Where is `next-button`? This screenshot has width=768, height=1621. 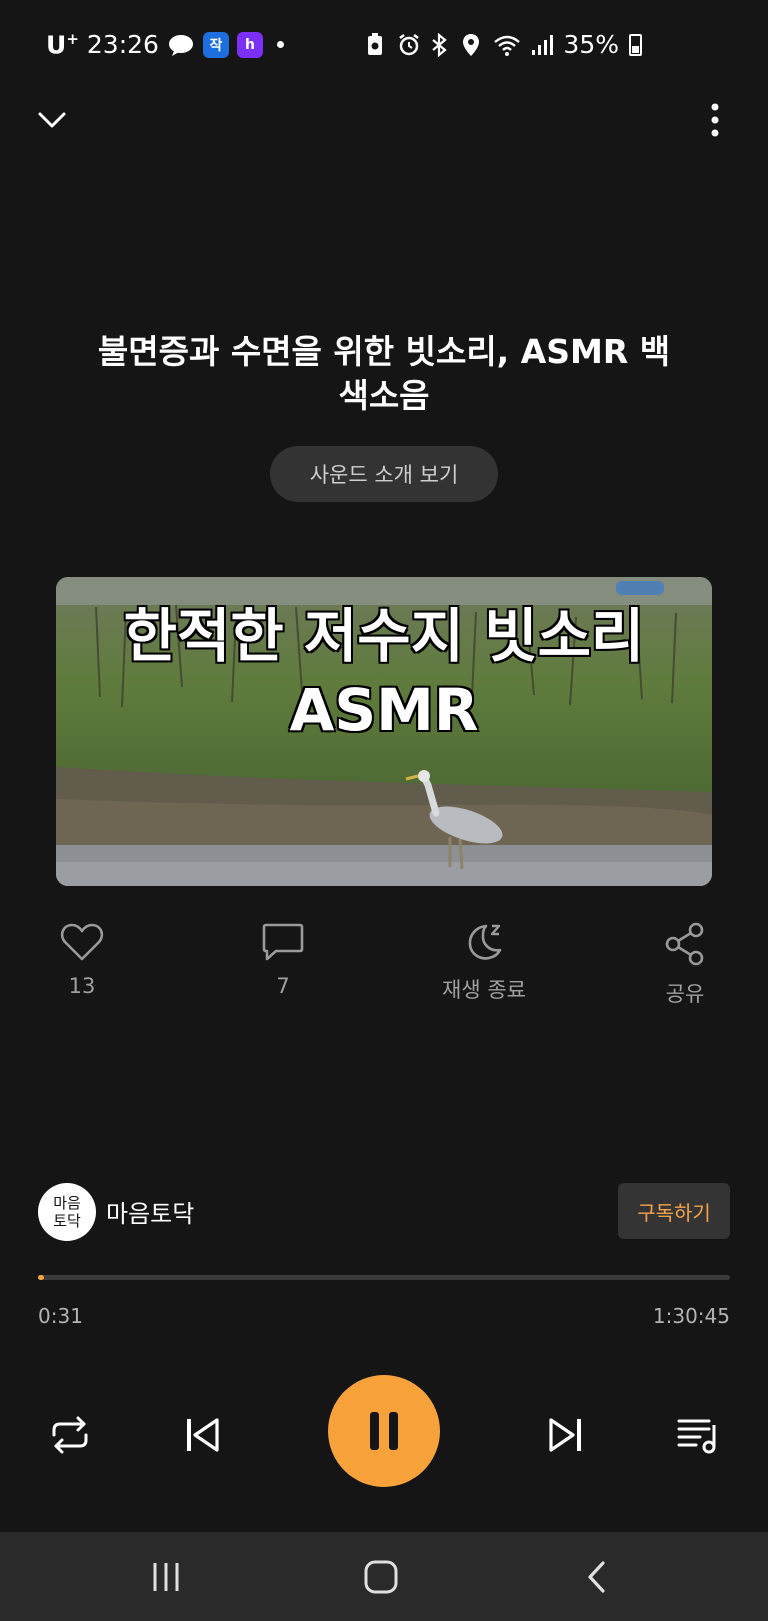
next-button is located at coordinates (566, 1435).